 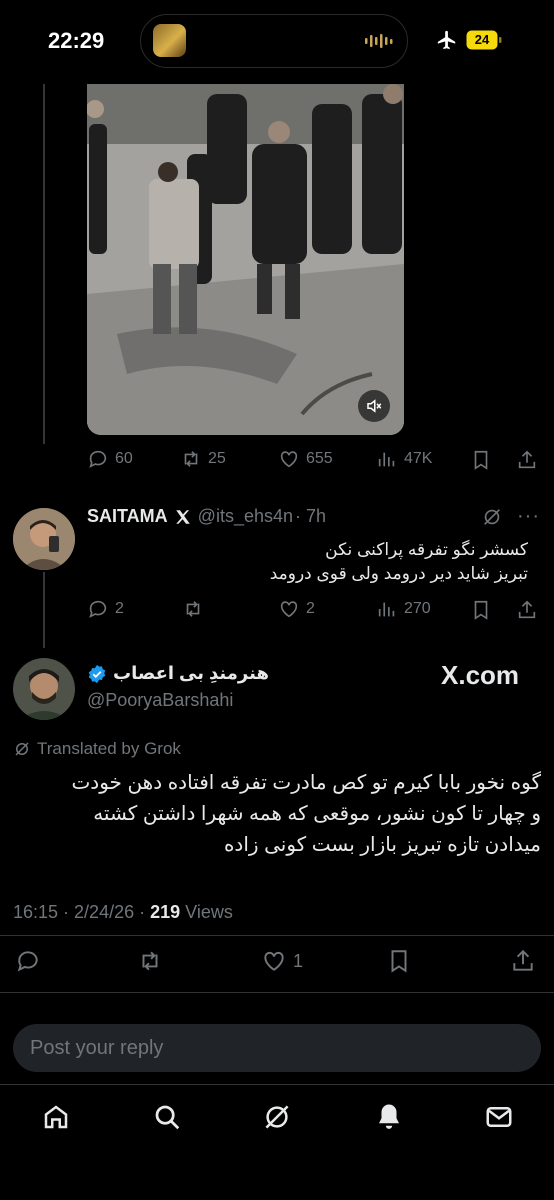 I want to click on like-button: 2, so click(x=296, y=609).